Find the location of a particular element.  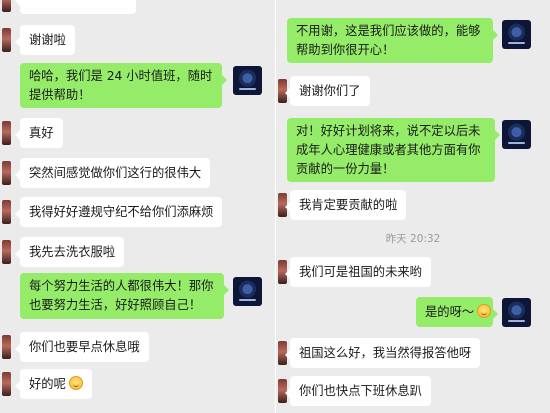

message-text: 哈哈，我们是 24 小时值班，随时 is located at coordinates (121, 75).